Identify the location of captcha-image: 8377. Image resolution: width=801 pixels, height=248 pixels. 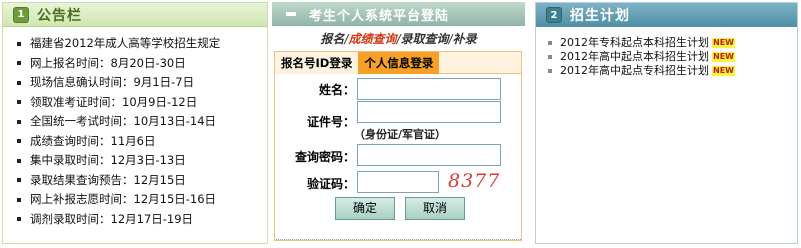
(474, 181).